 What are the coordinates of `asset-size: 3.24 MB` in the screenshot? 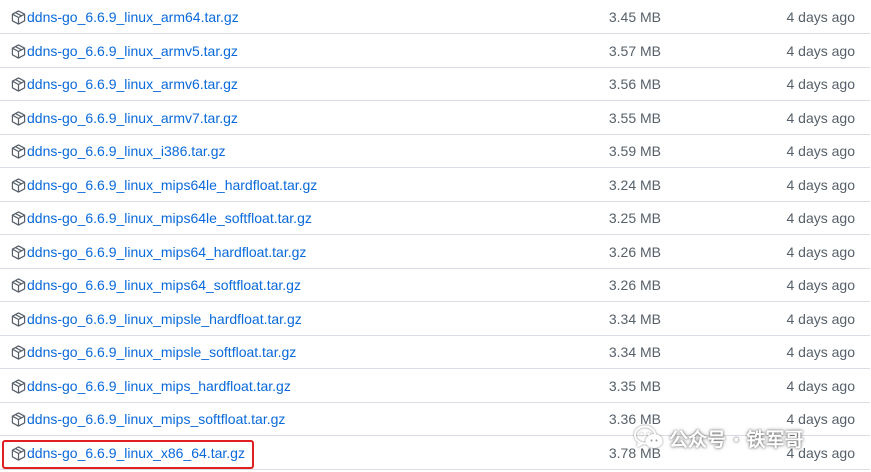 It's located at (634, 184).